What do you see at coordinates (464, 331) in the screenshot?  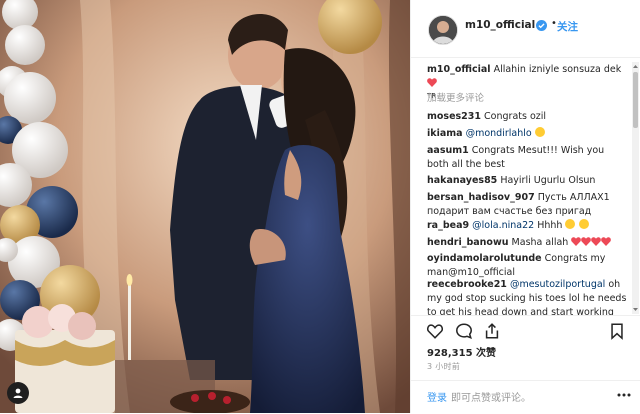 I see `comment-icon` at bounding box center [464, 331].